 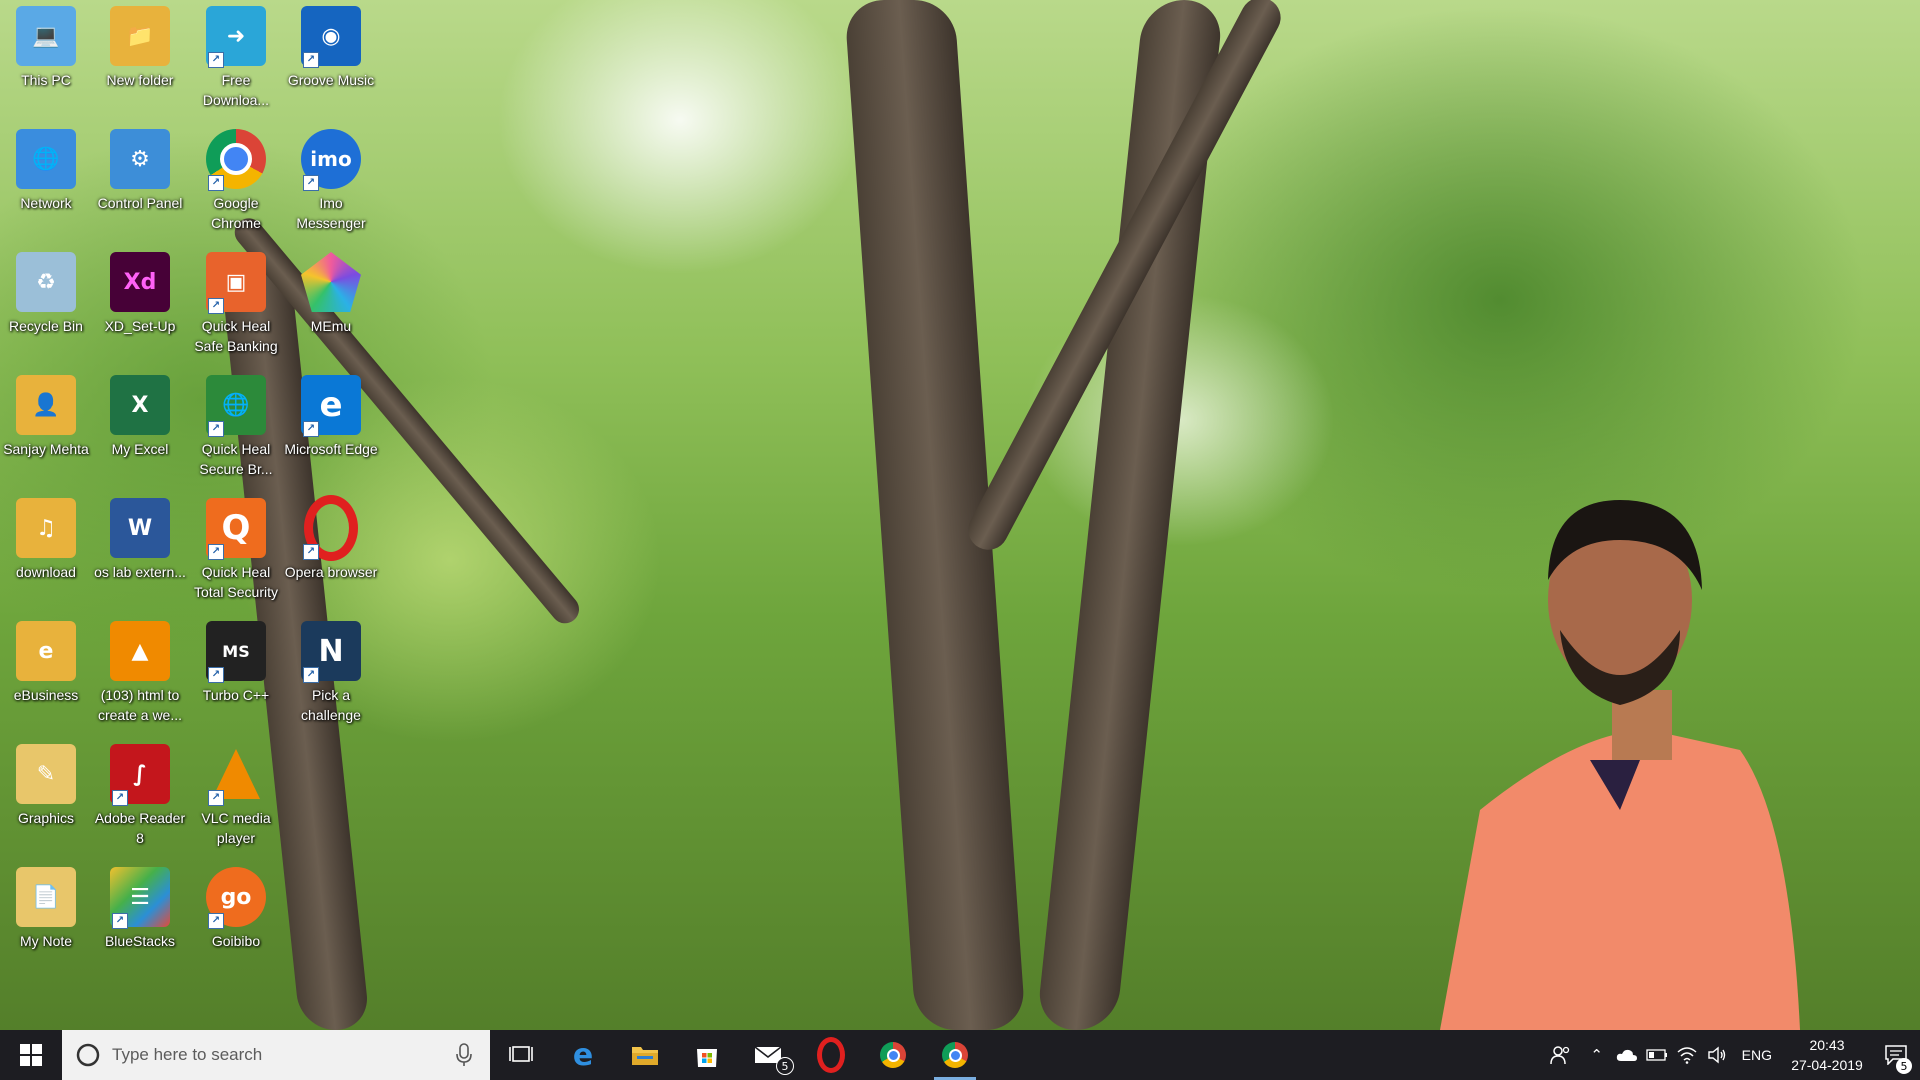 What do you see at coordinates (236, 529) in the screenshot?
I see `quick-heal-total-security-icon: Q ↗` at bounding box center [236, 529].